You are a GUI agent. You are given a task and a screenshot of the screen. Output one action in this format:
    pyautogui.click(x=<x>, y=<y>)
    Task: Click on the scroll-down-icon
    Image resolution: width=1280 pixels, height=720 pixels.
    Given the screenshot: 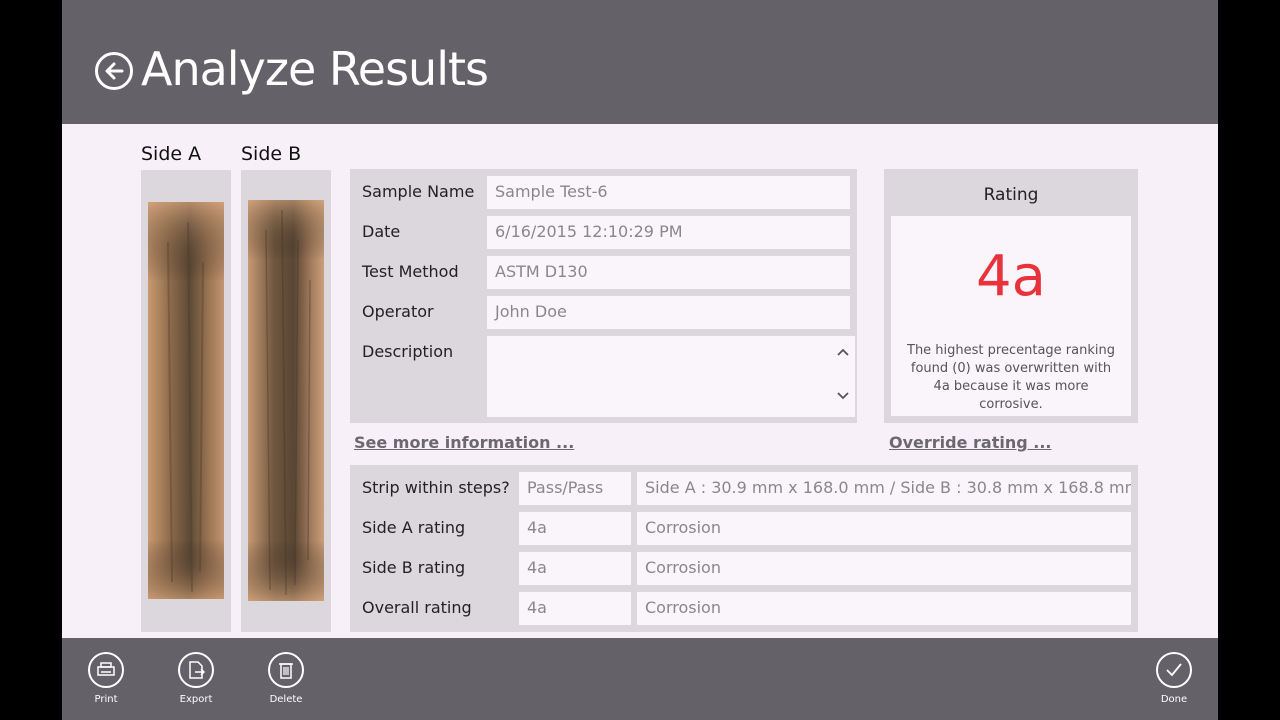 What is the action you would take?
    pyautogui.click(x=843, y=396)
    